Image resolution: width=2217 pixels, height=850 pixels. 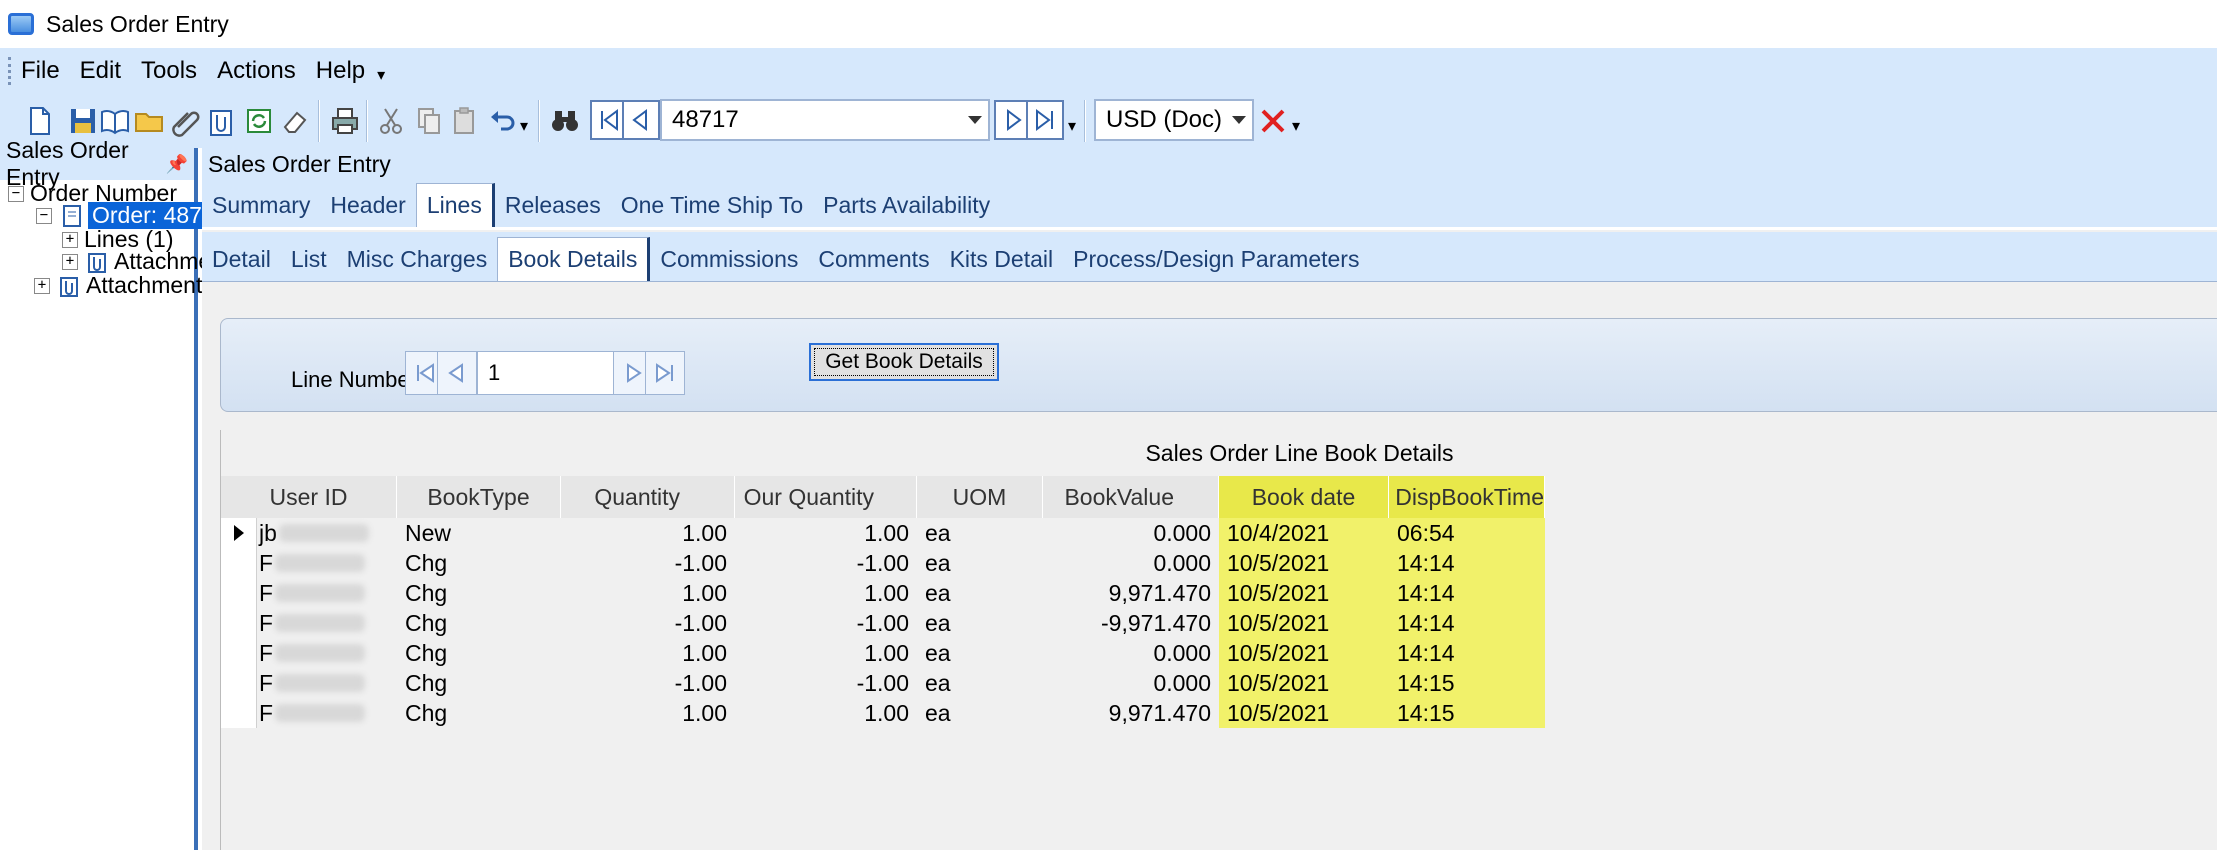 What do you see at coordinates (1296, 126) in the screenshot?
I see `toolbar-overflow-icon: ▾` at bounding box center [1296, 126].